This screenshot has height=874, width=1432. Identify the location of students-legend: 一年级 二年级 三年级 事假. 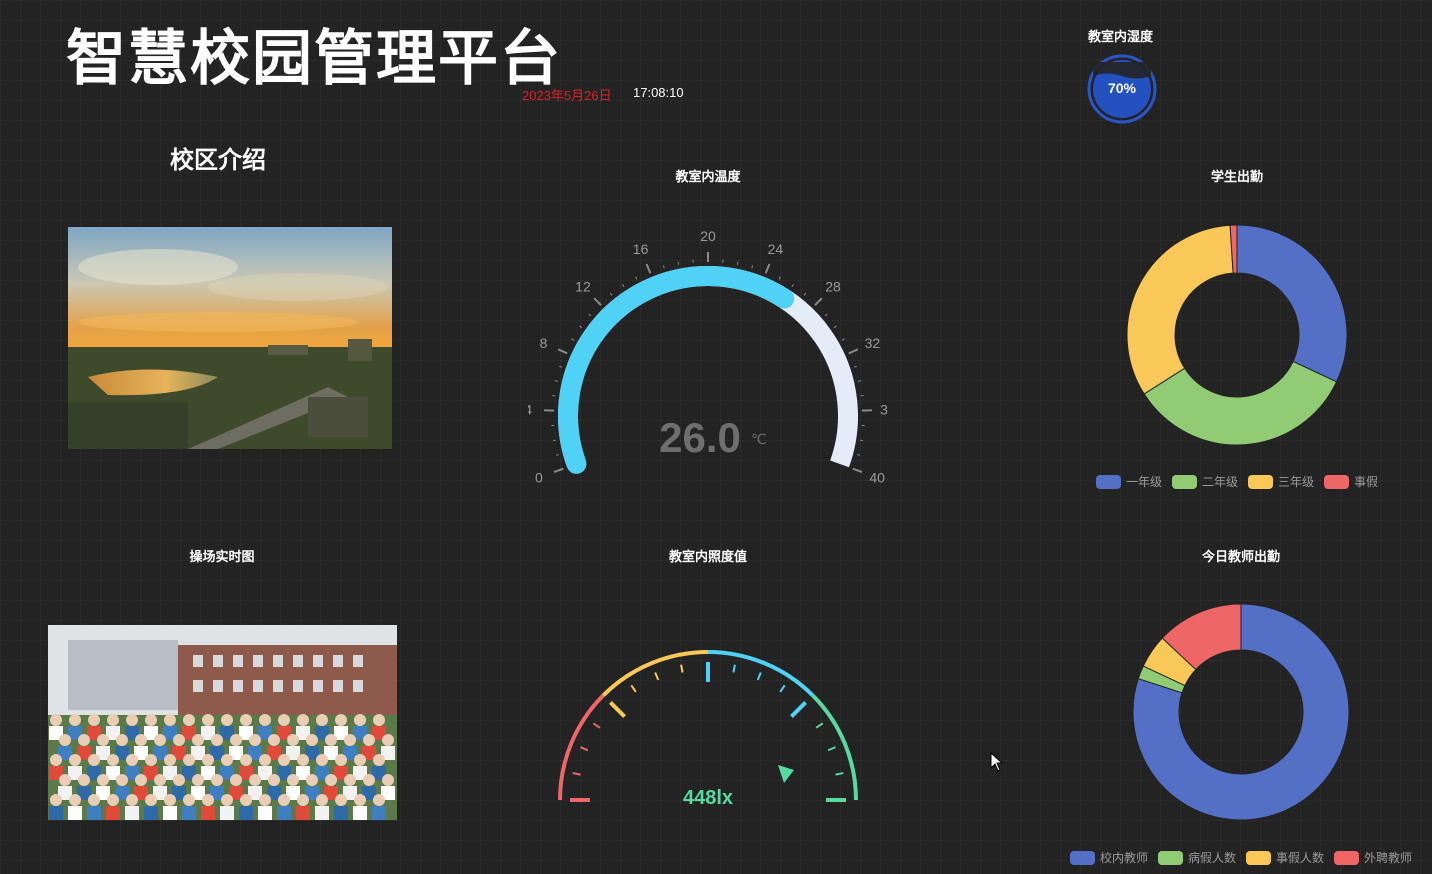
(1242, 481).